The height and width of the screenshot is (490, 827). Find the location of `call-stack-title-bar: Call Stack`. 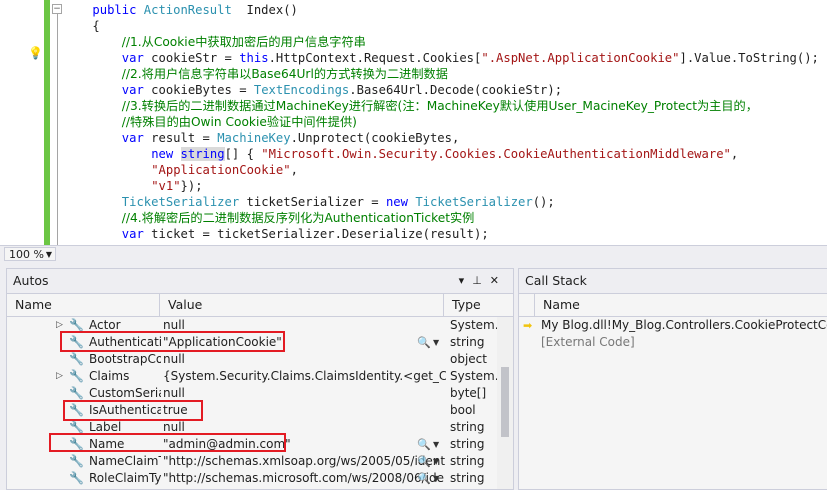

call-stack-title-bar: Call Stack is located at coordinates (673, 281).